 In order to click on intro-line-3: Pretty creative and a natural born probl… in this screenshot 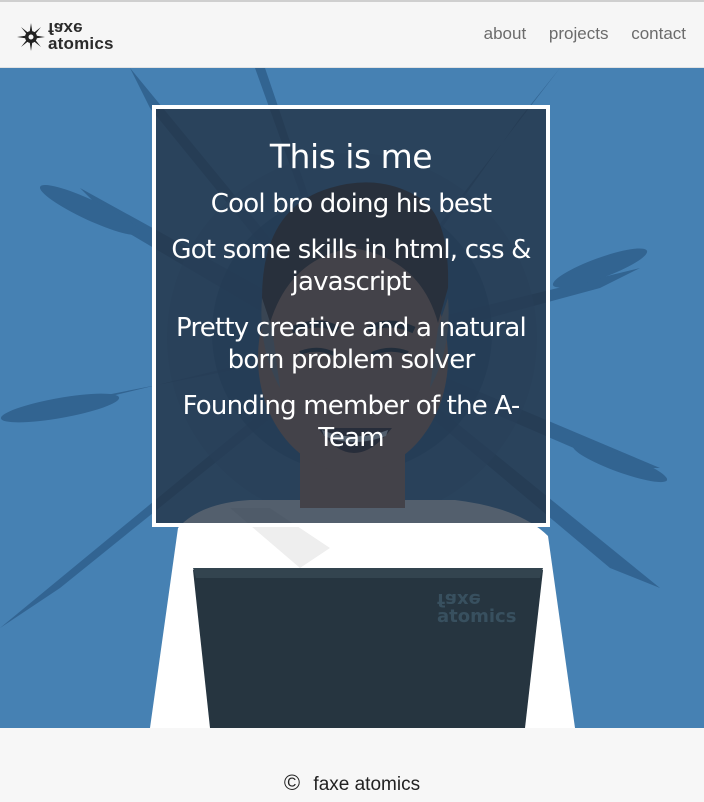, I will do `click(351, 344)`.